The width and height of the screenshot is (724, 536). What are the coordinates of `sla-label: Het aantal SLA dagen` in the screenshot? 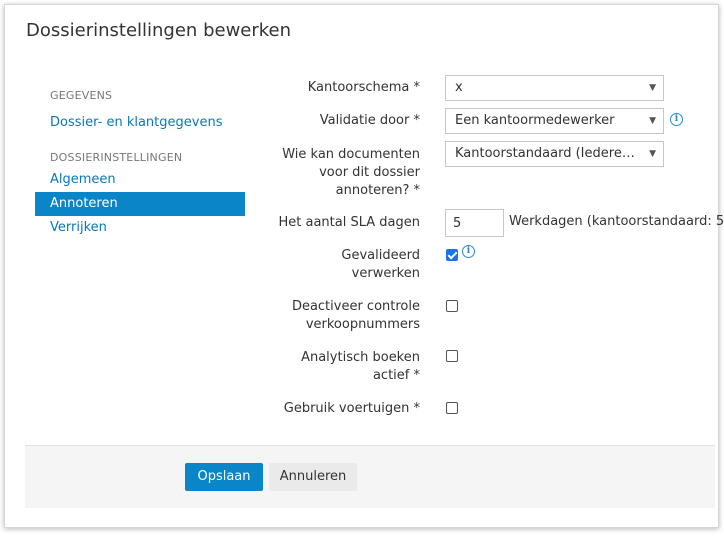 It's located at (349, 222).